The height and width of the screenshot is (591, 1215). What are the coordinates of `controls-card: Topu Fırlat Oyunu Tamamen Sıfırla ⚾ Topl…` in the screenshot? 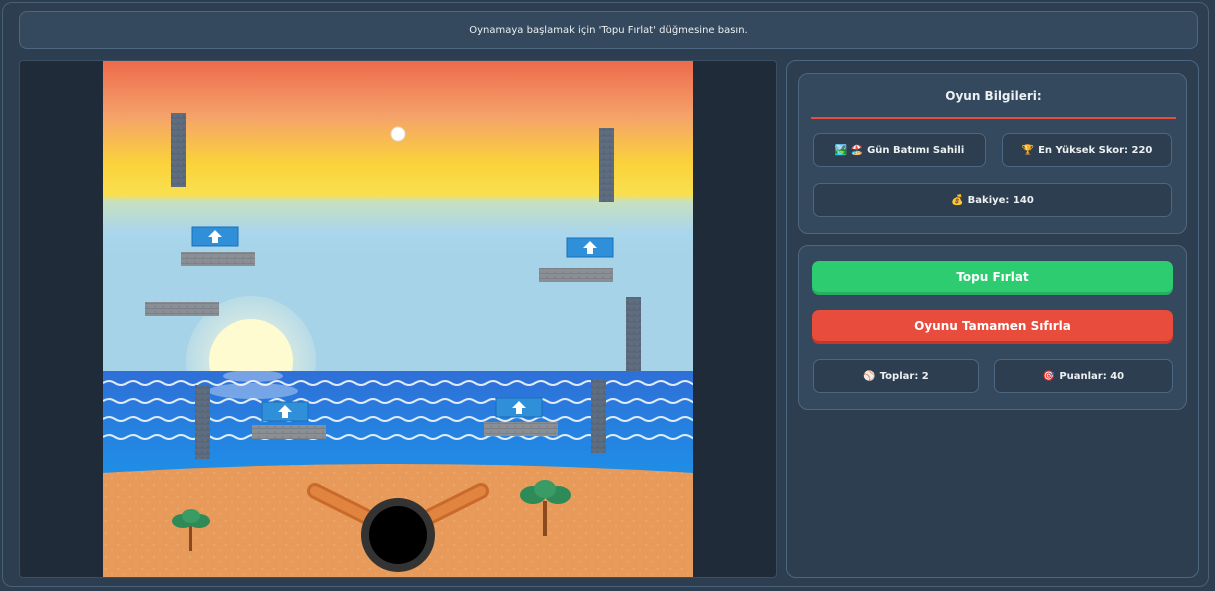 It's located at (992, 327).